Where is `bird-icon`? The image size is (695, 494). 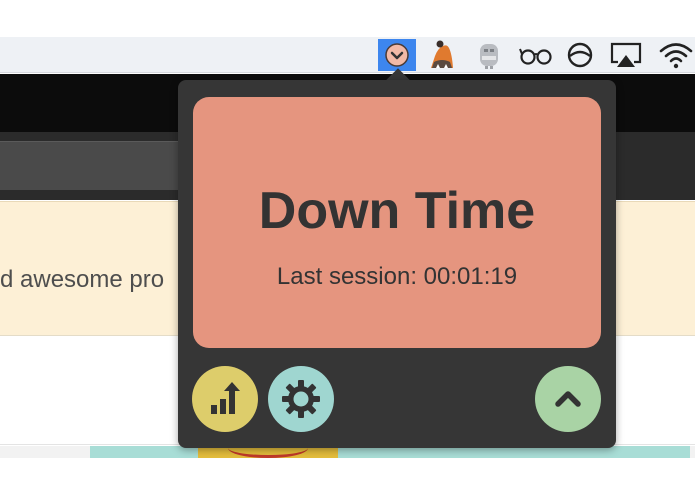 bird-icon is located at coordinates (442, 54).